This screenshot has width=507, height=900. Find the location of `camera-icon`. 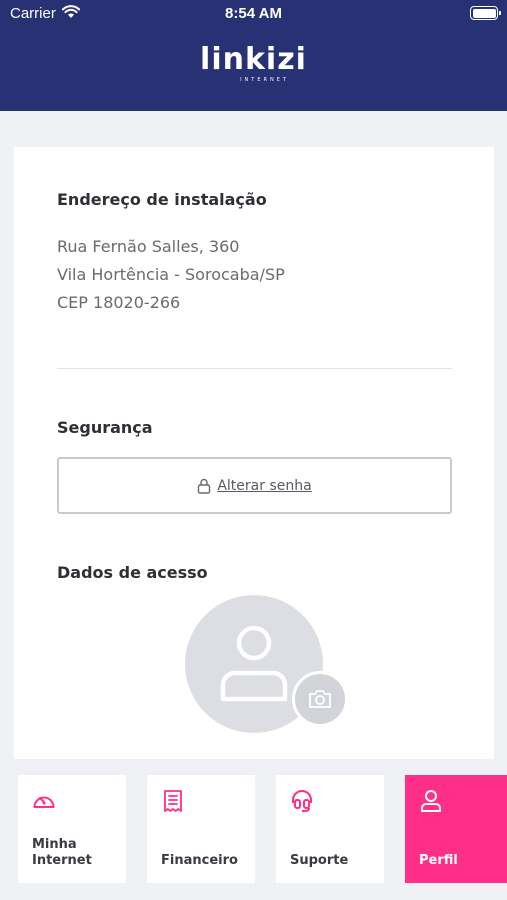

camera-icon is located at coordinates (320, 699).